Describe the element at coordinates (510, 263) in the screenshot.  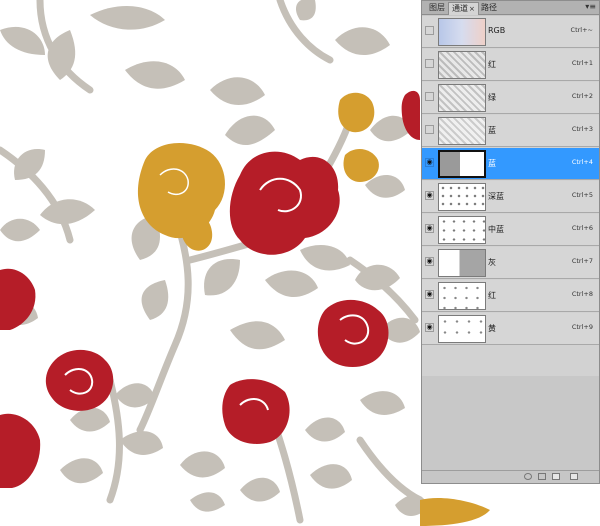
I see `channel-row: ◉ 灰 Ctrl+7` at that location.